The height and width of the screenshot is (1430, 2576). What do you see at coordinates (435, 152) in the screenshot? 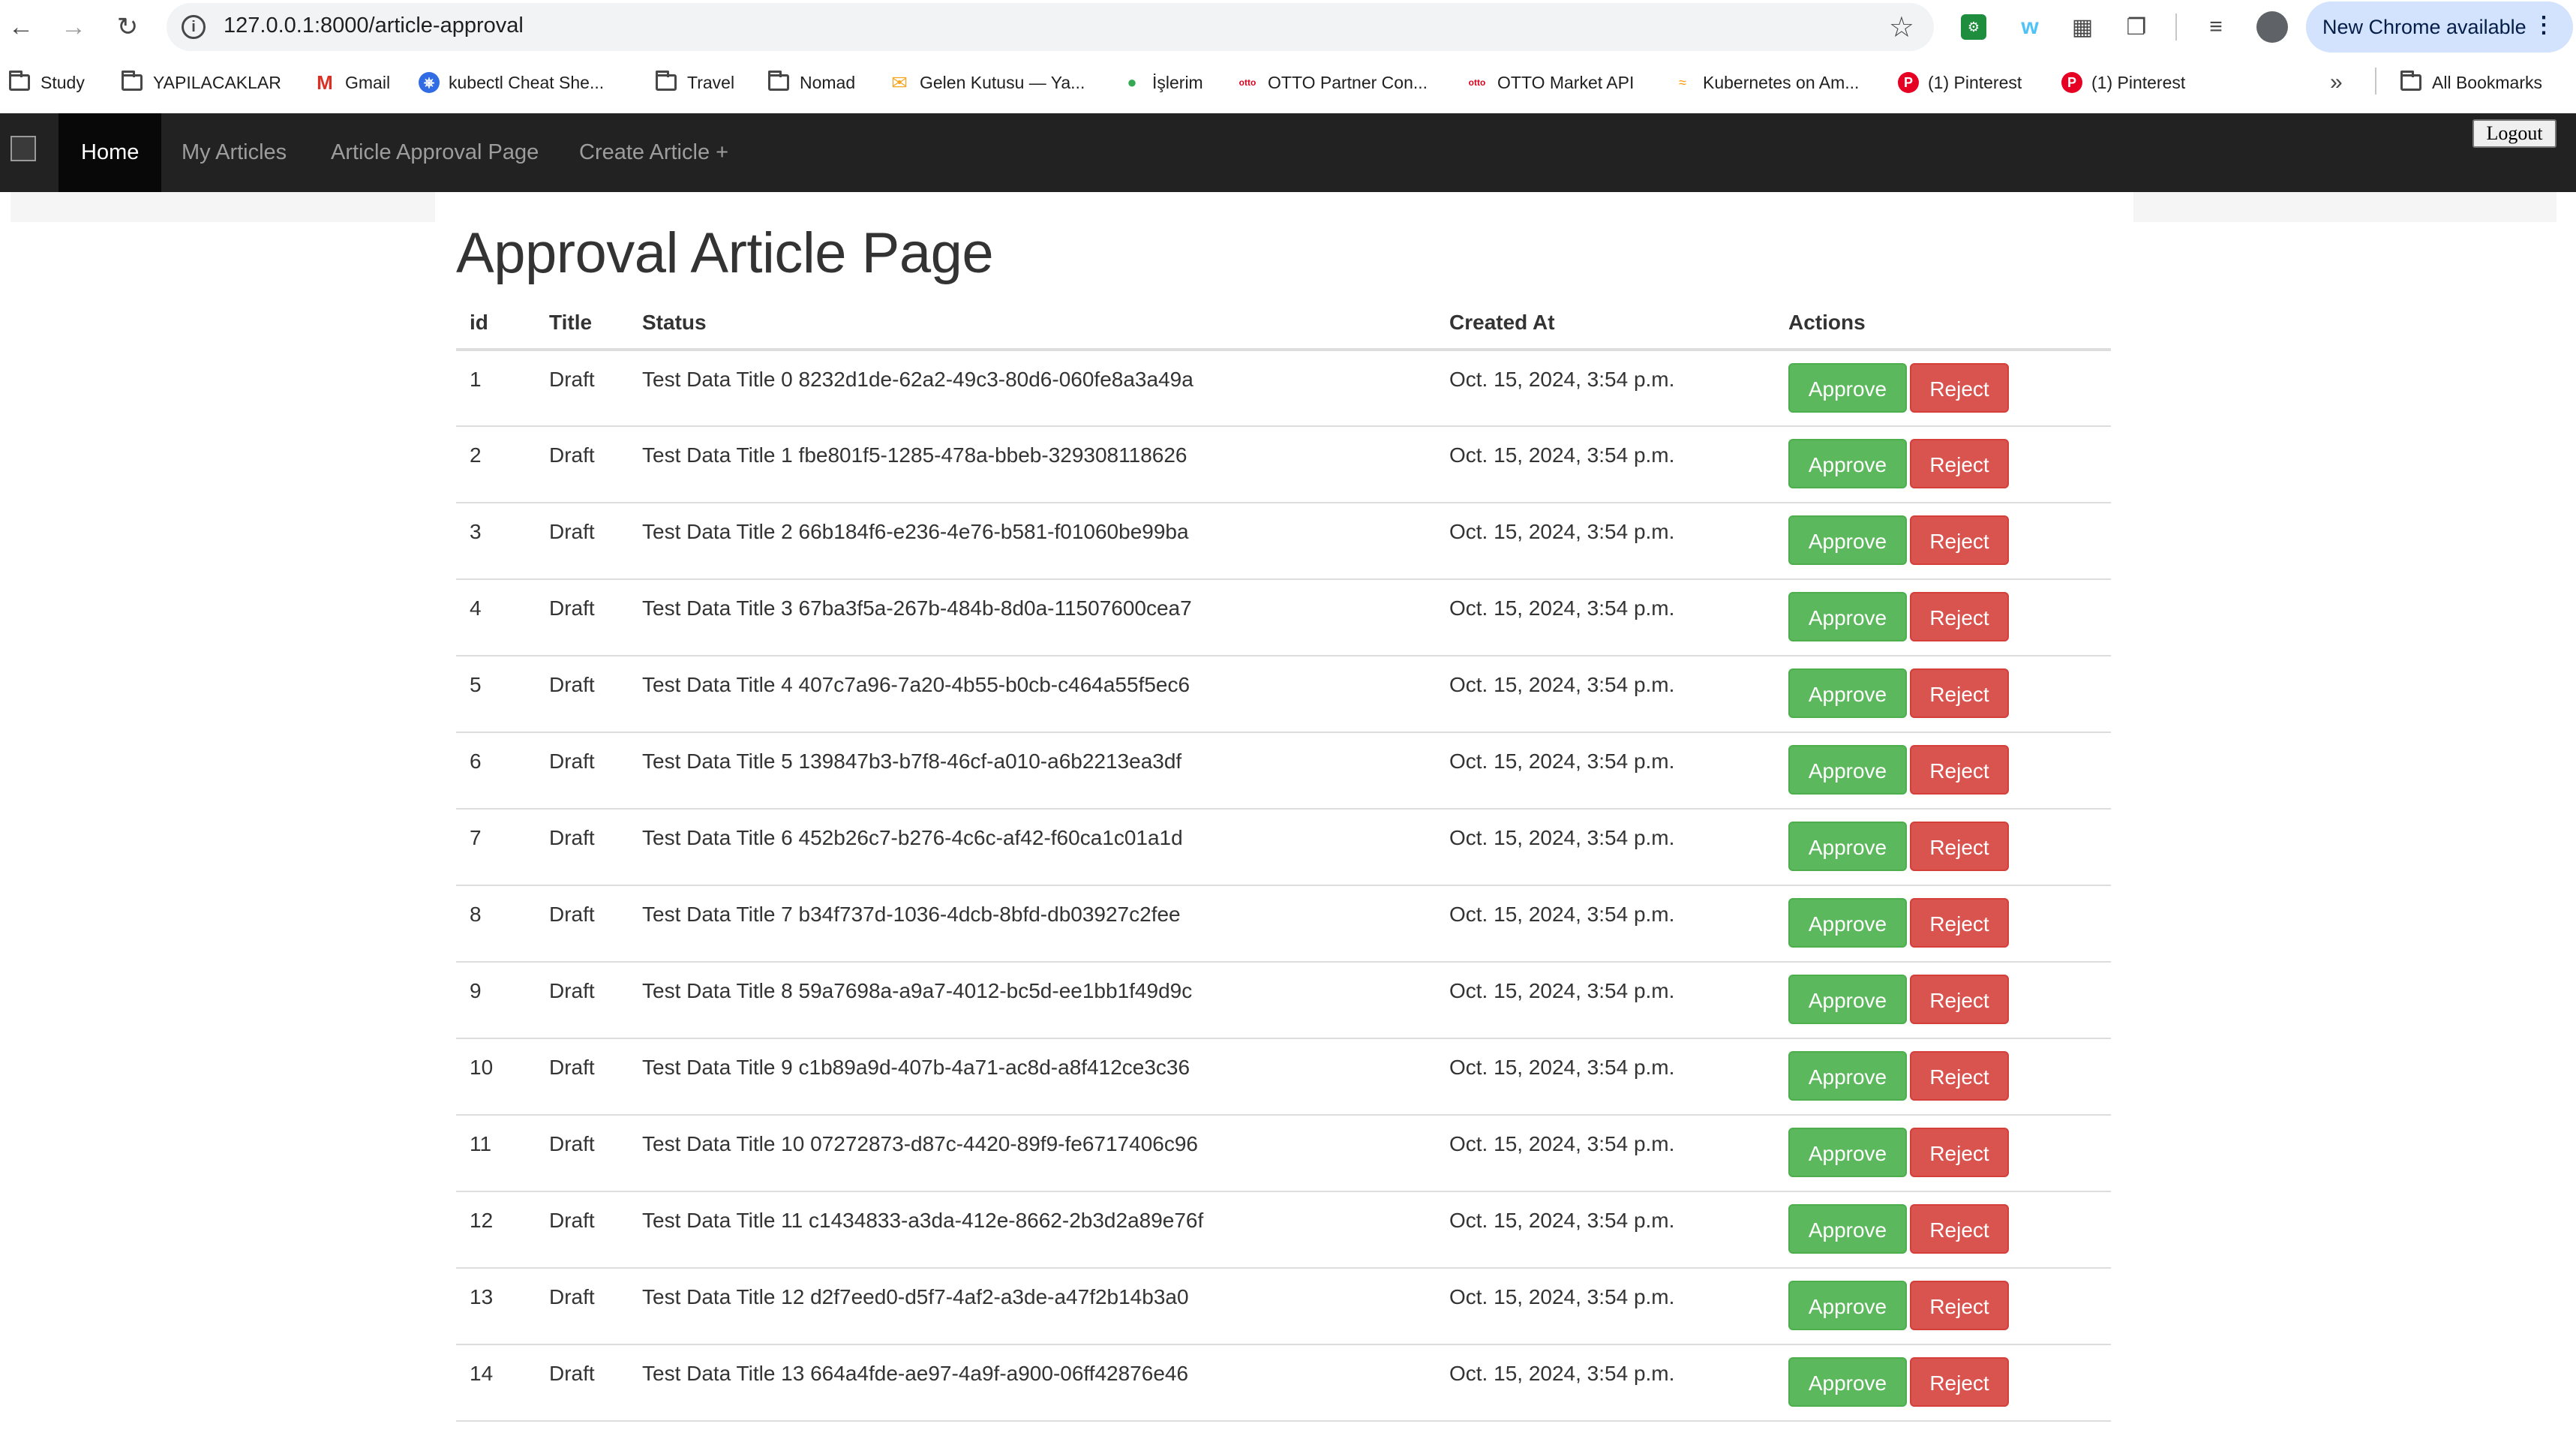
I see `nav-article-approval: Article Approval Page` at bounding box center [435, 152].